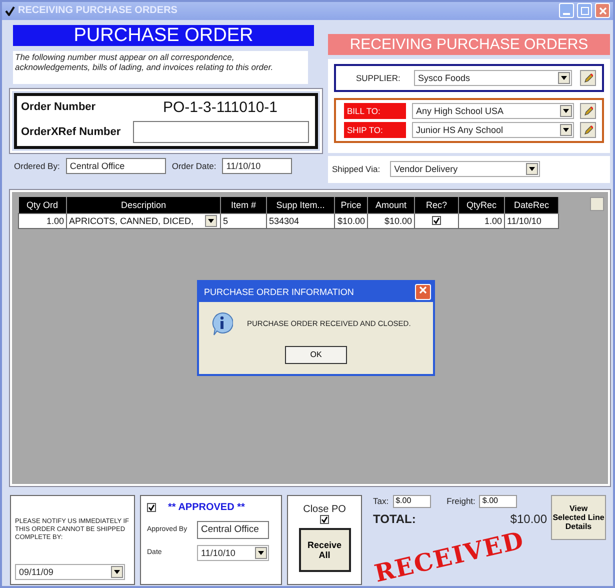 The image size is (615, 588). Describe the element at coordinates (221, 132) in the screenshot. I see `xref-field` at that location.